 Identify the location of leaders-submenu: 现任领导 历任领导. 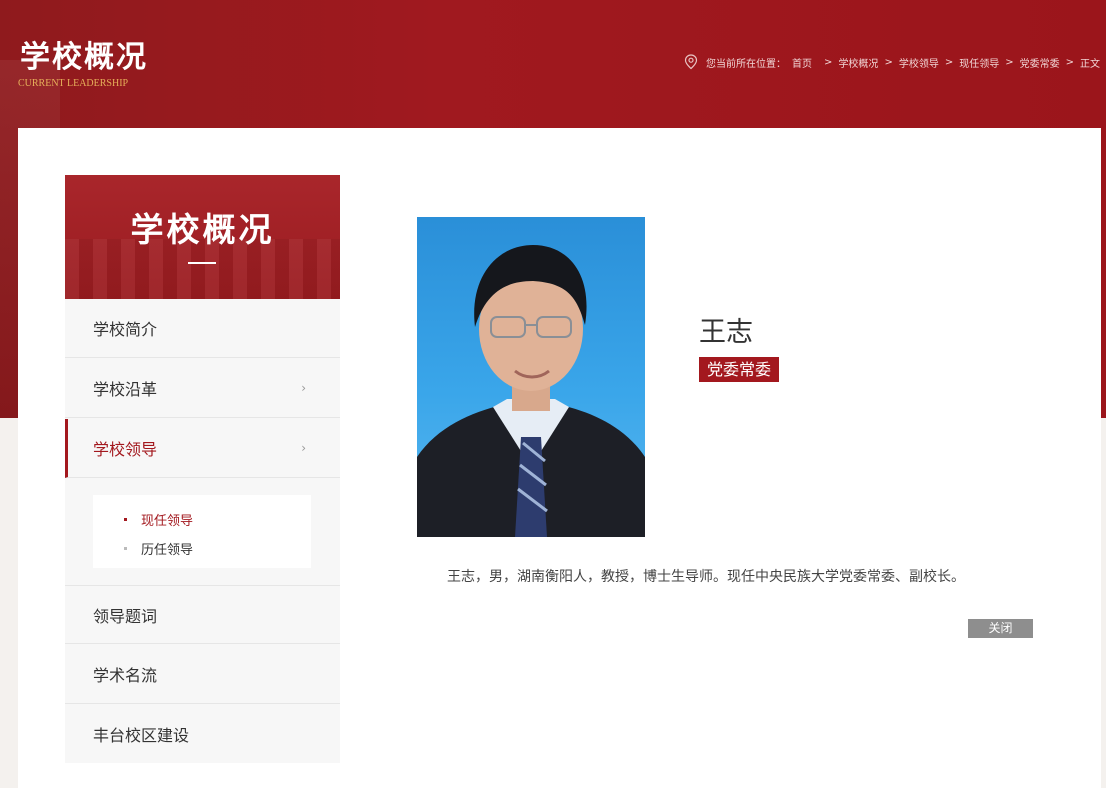
(202, 531).